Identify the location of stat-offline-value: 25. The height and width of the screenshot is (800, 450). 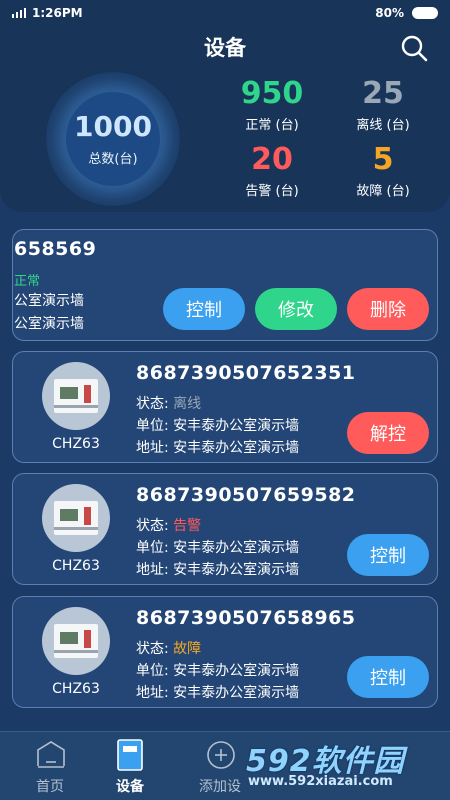
(383, 93).